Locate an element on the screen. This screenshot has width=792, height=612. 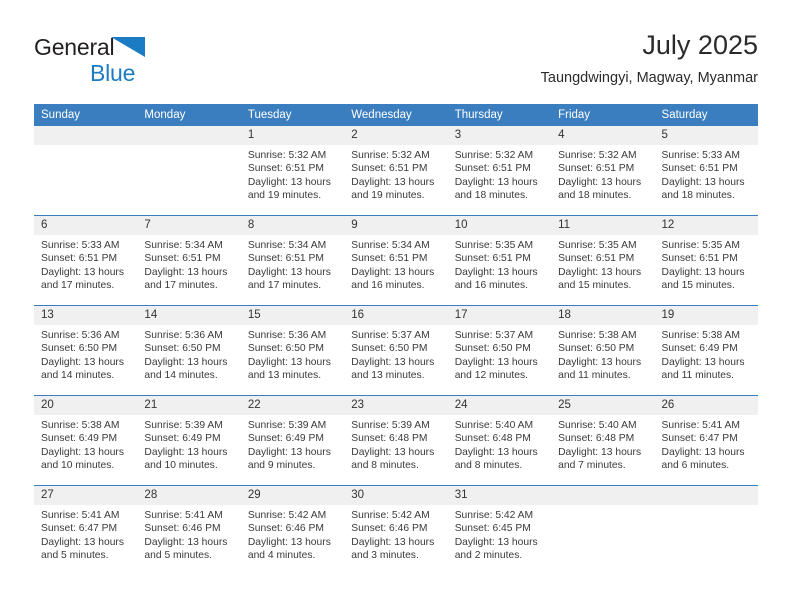
daylight-text-line2: and 14 minutes. is located at coordinates (78, 376).